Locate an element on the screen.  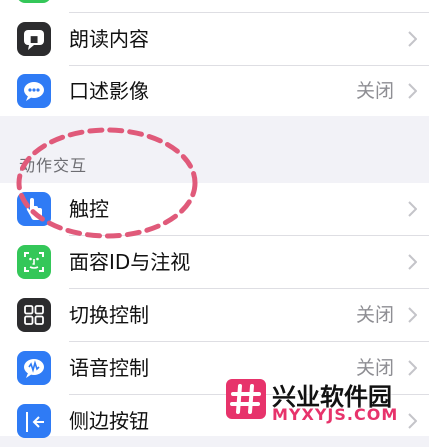
settings-row-audio-description: 口述影像 关闭 is located at coordinates (214, 91).